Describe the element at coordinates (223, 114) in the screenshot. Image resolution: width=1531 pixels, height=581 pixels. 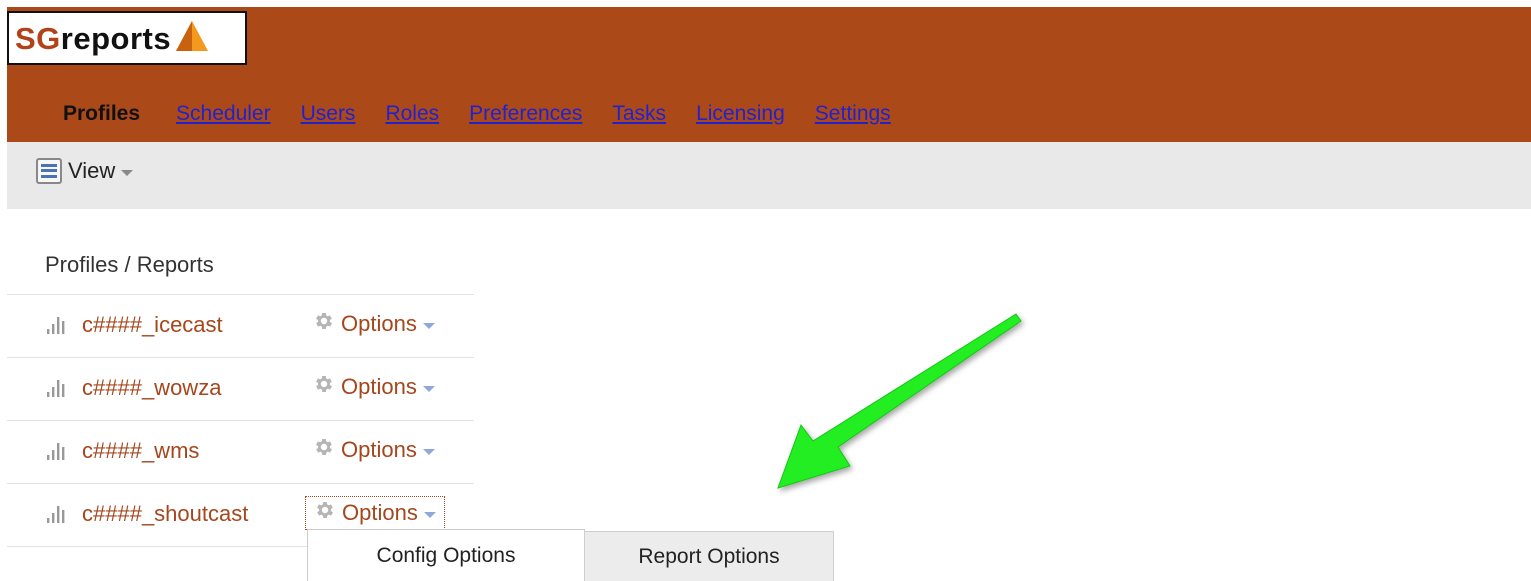
I see `nav-scheduler: Scheduler` at that location.